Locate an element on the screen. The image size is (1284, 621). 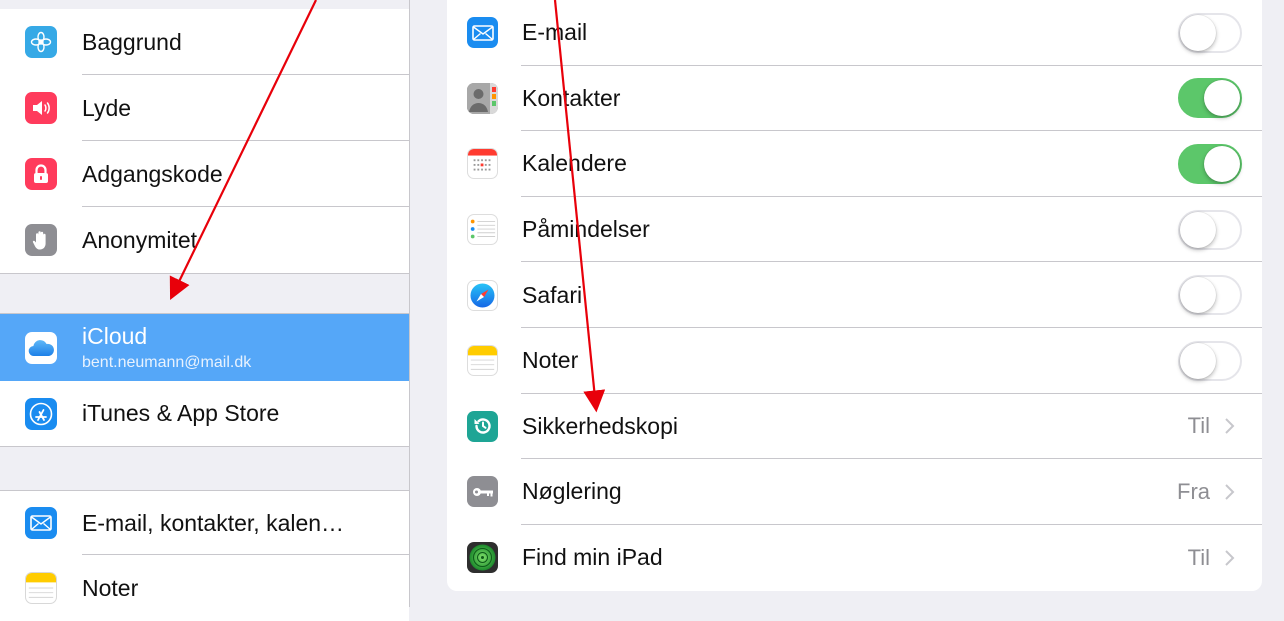
row-kalendere: Kalendere is located at coordinates (854, 164).